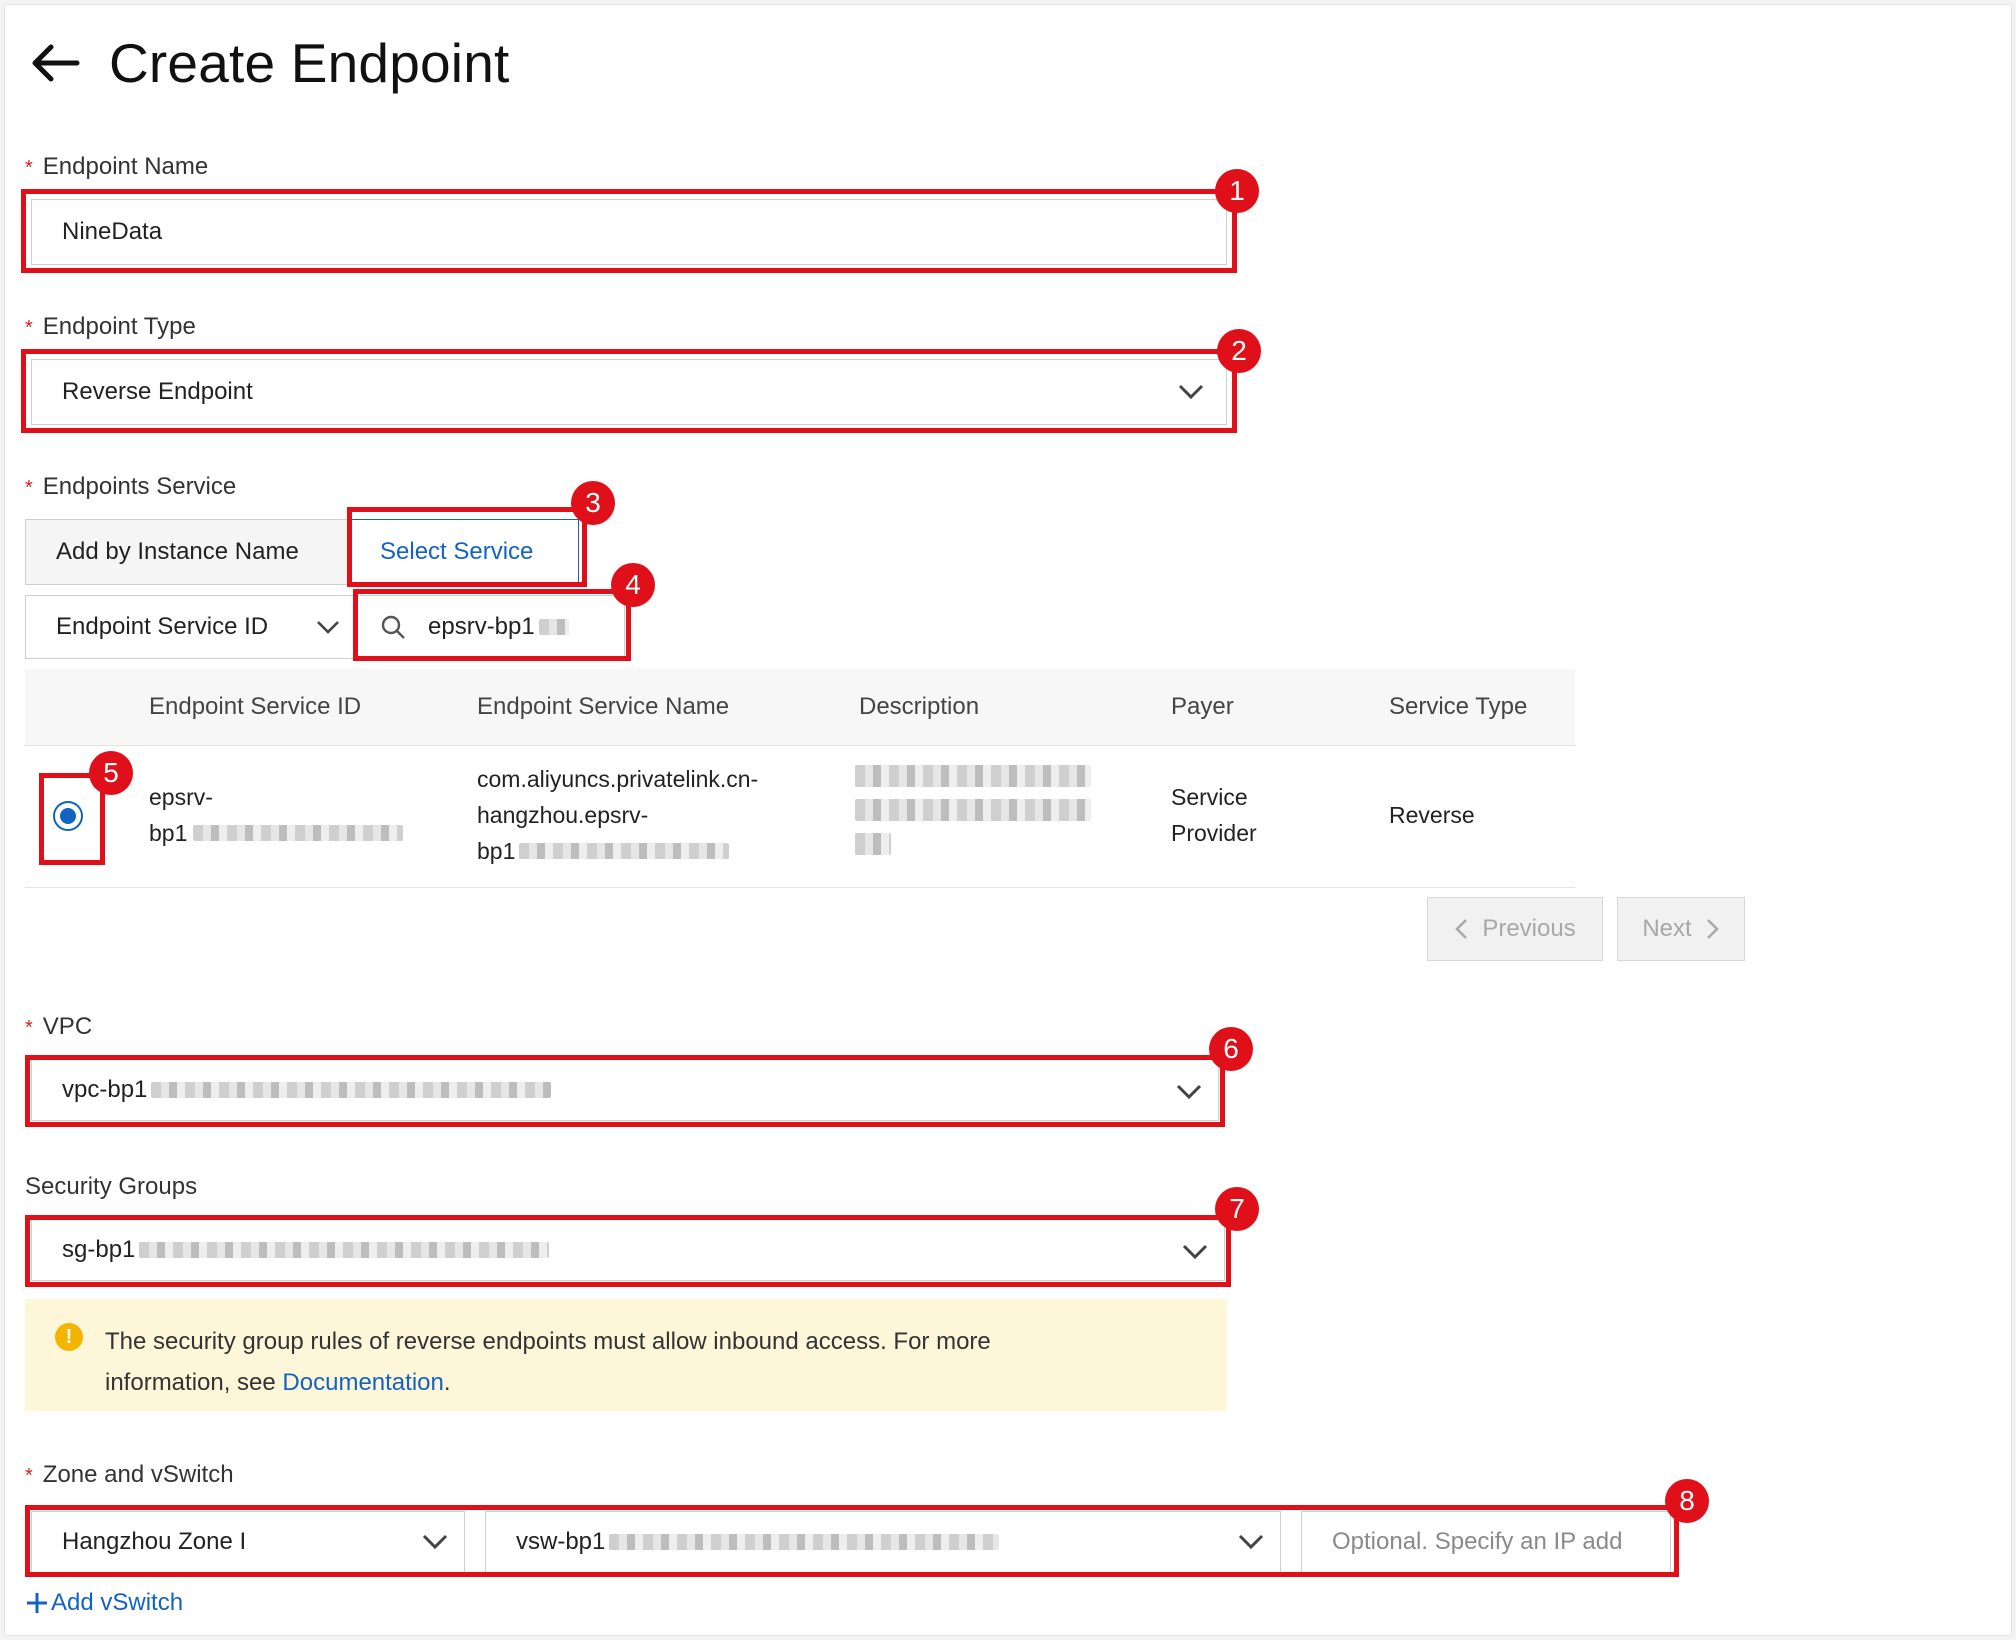 Image resolution: width=2016 pixels, height=1640 pixels. Describe the element at coordinates (1477, 1541) in the screenshot. I see `ip-address-placeholder: Optional. Specify an IP add` at that location.